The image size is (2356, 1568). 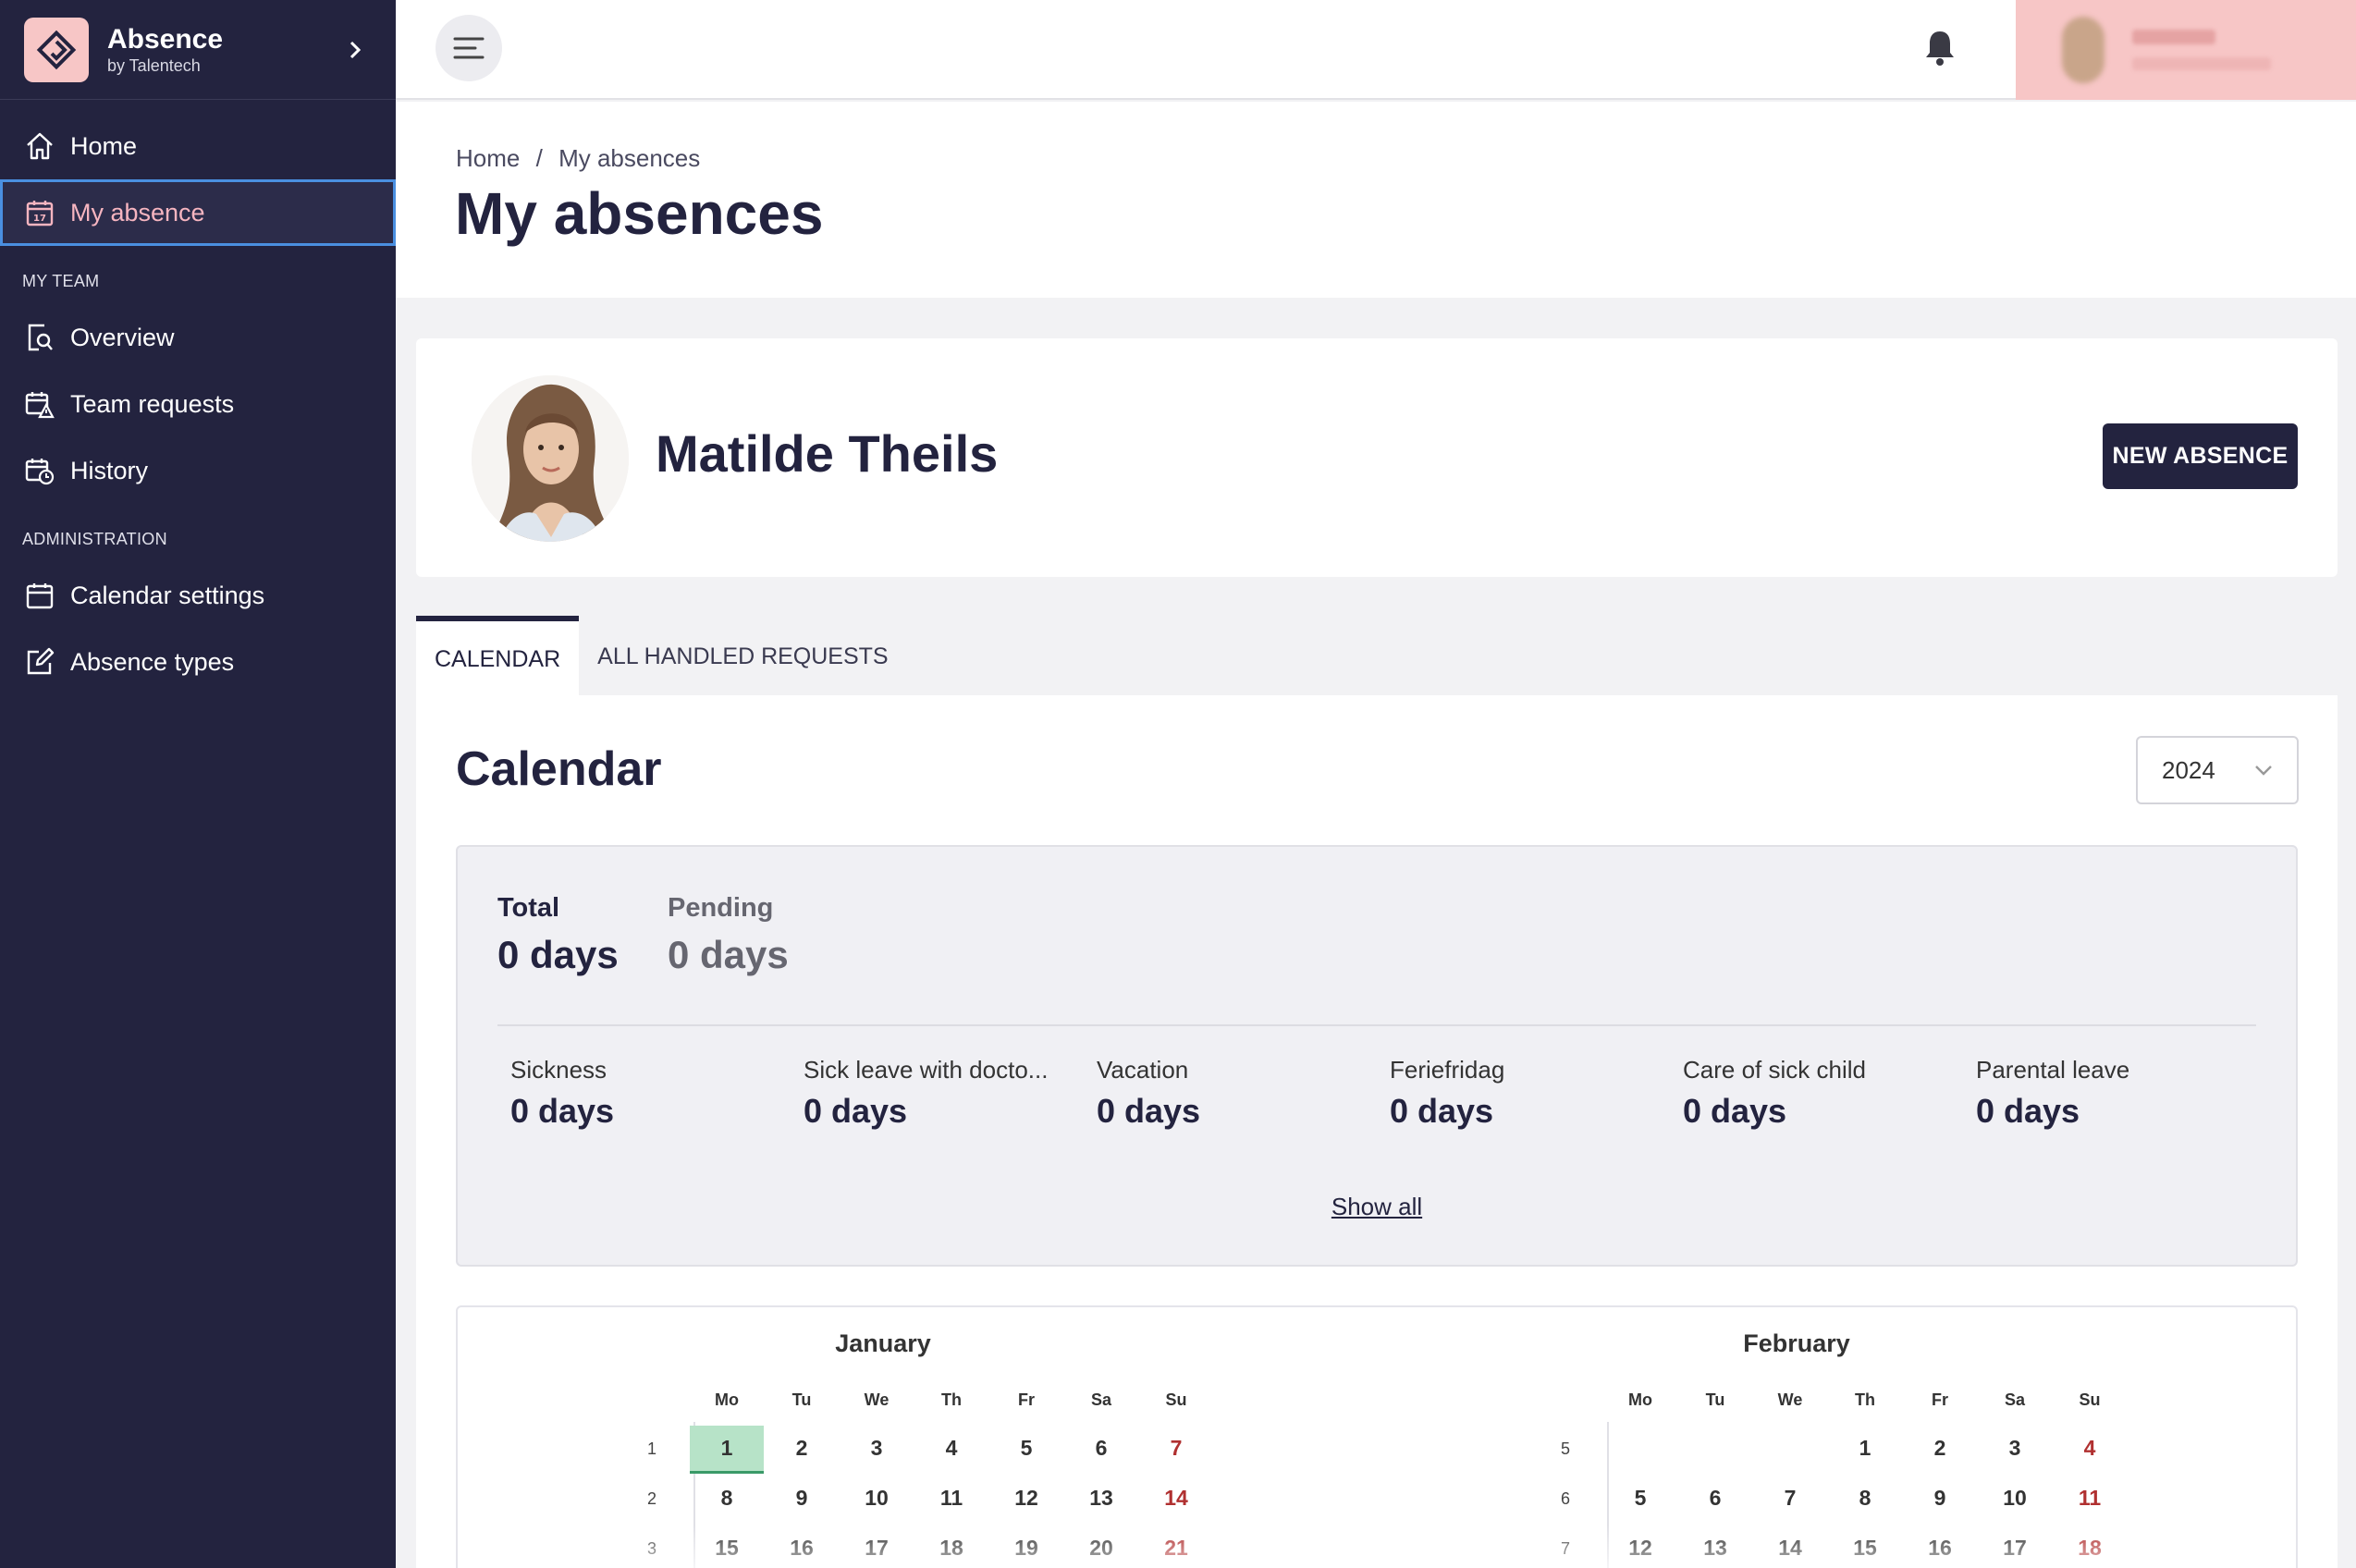 What do you see at coordinates (2217, 770) in the screenshot?
I see `year-select: 2024` at bounding box center [2217, 770].